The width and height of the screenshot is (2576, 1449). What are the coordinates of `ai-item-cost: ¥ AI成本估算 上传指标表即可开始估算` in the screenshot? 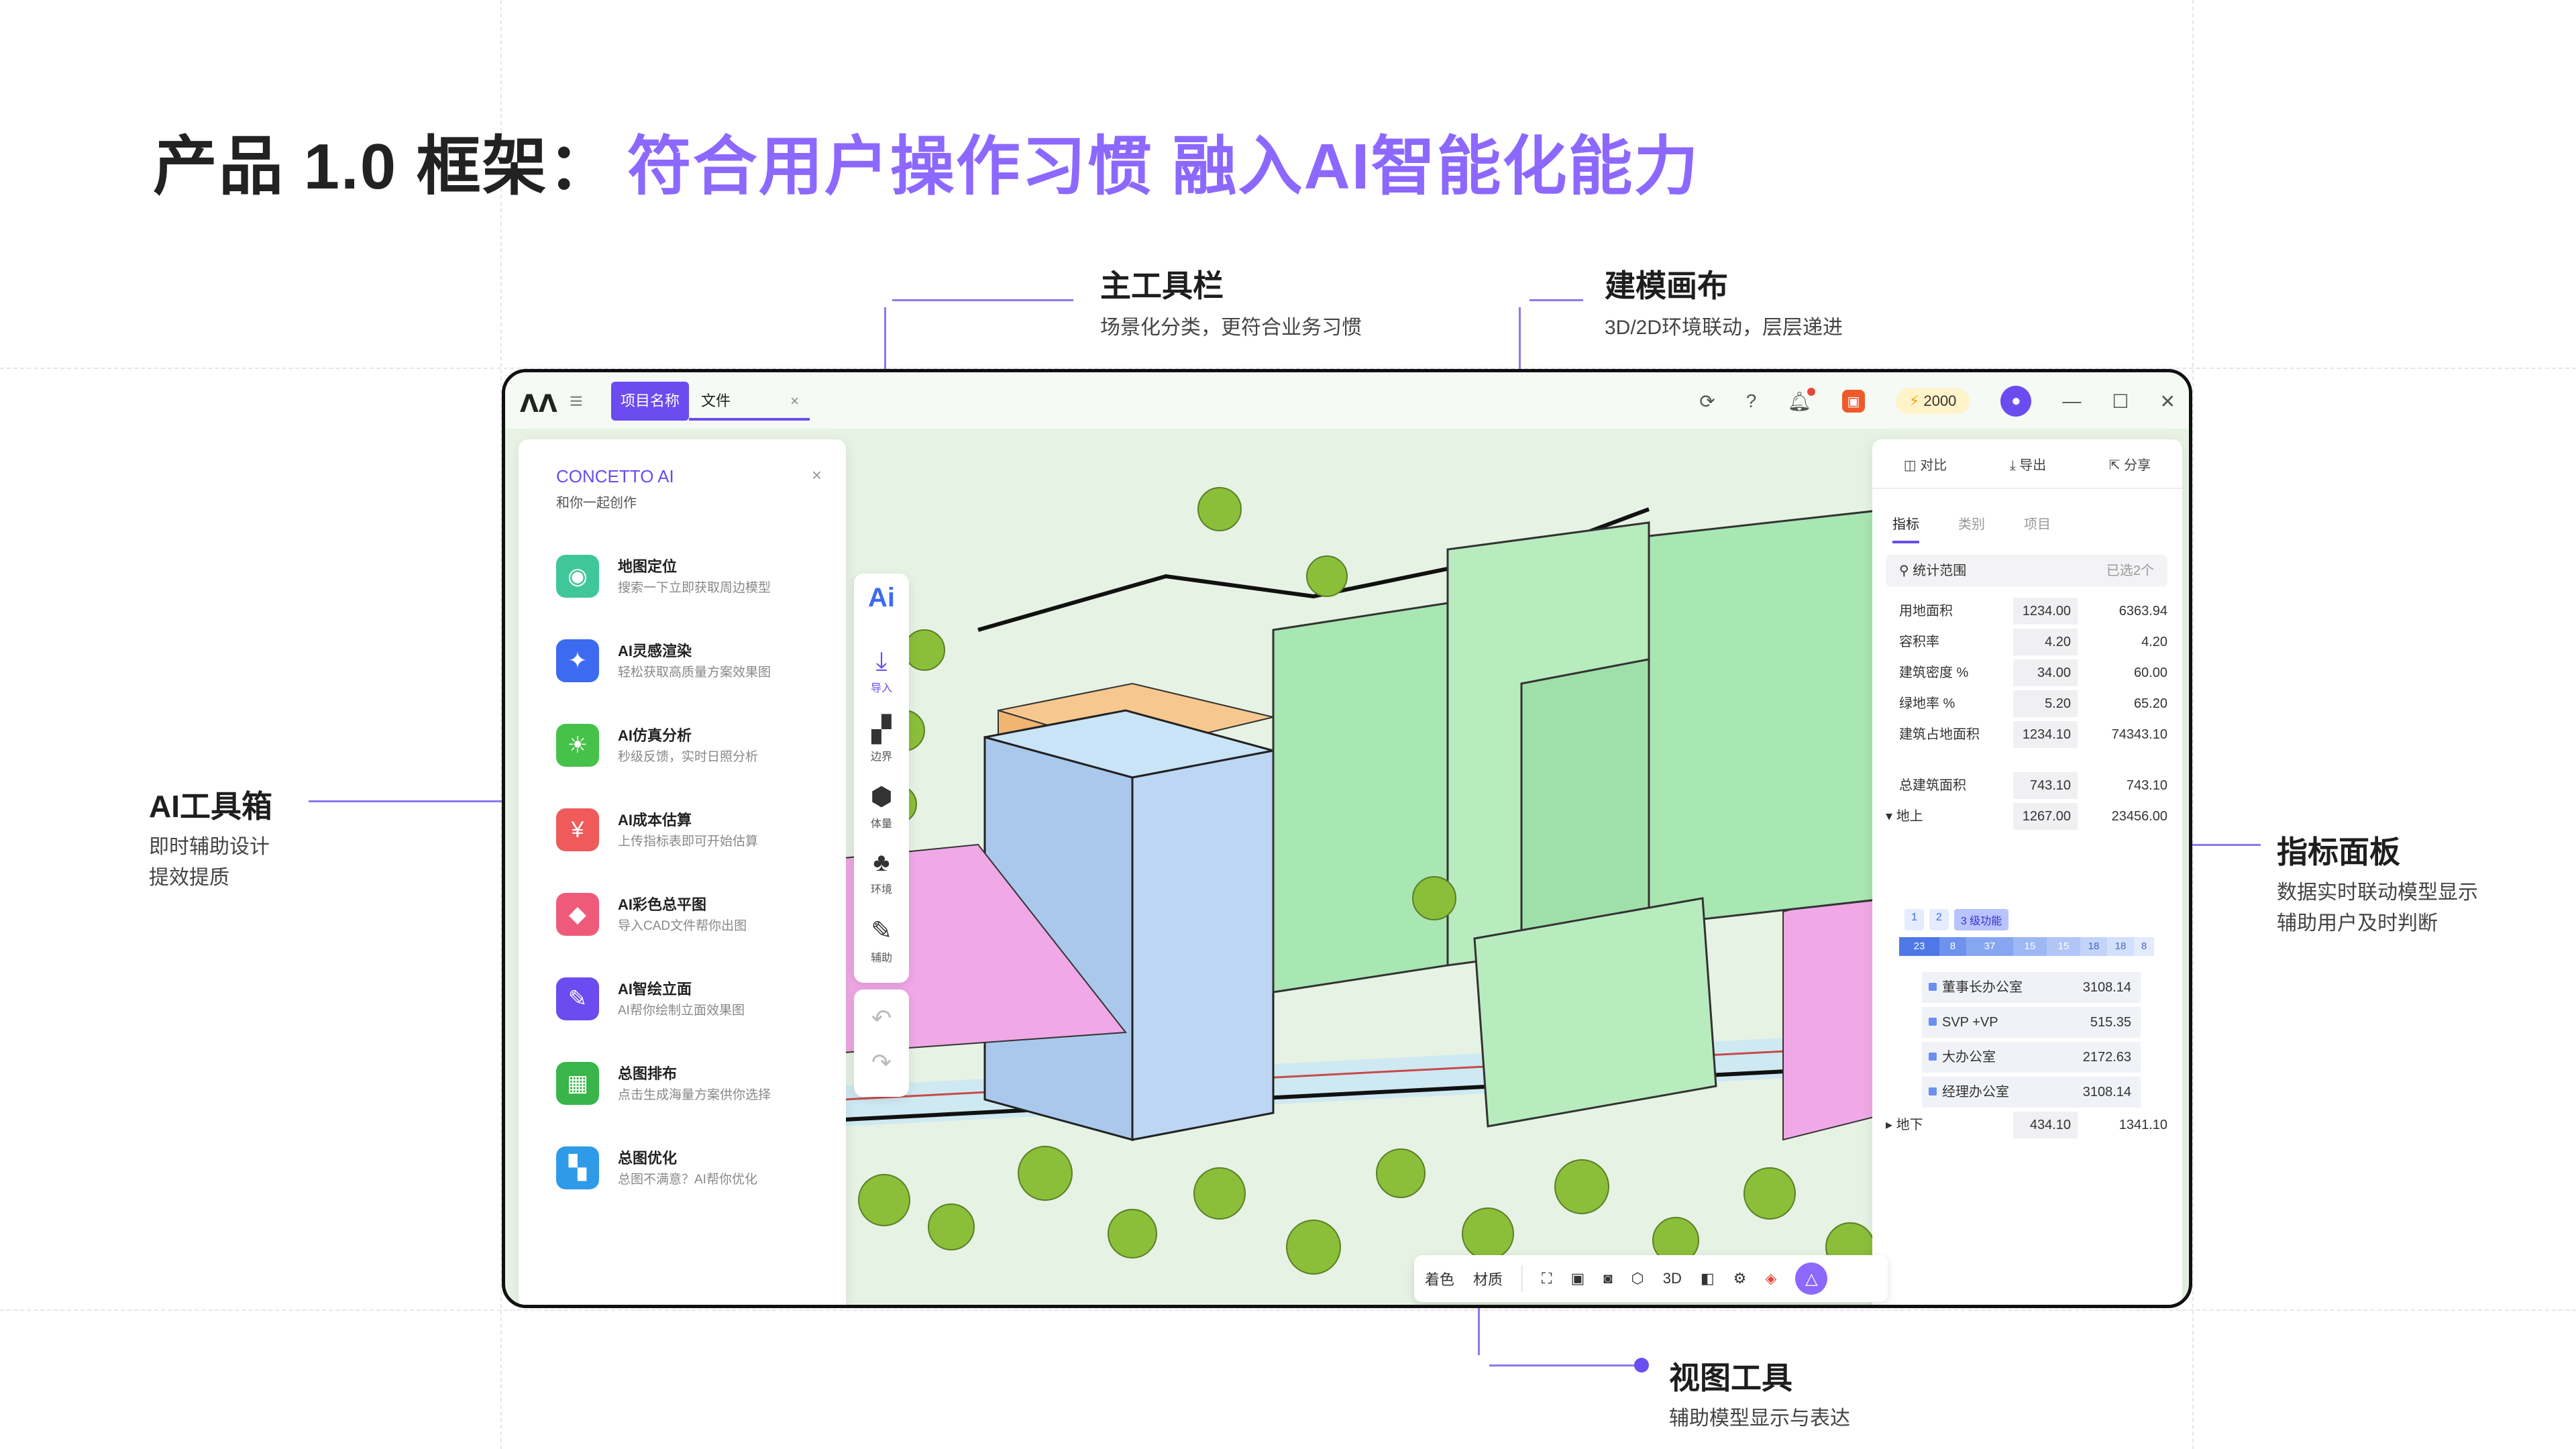 It's located at (690, 839).